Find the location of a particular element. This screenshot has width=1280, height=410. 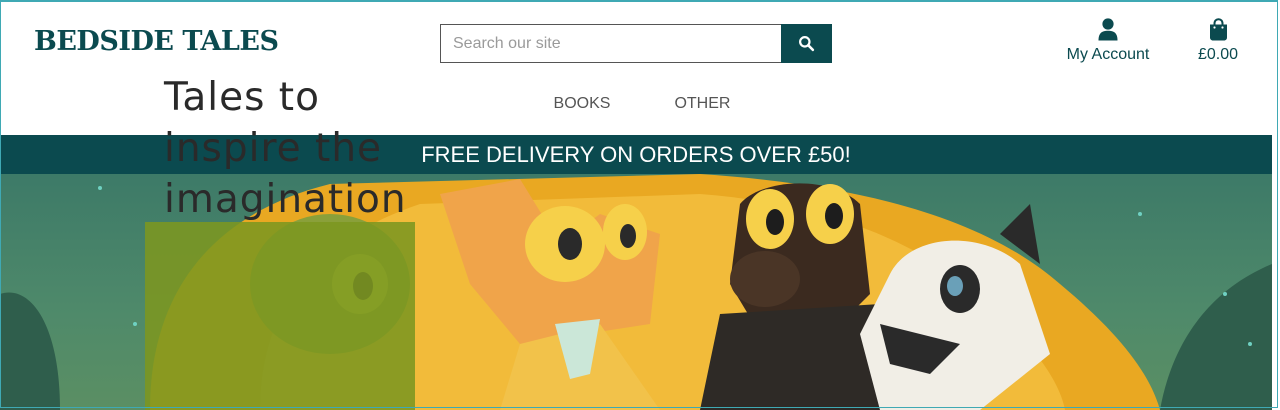

cart-link: £0.00 is located at coordinates (1218, 41).